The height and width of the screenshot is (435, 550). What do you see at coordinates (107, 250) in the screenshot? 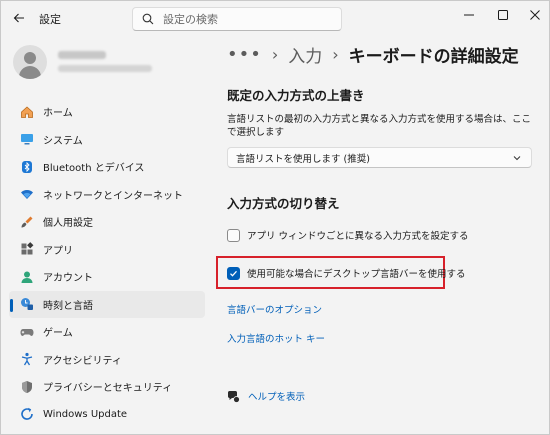
I see `sidebar-item-apps: アプリ` at bounding box center [107, 250].